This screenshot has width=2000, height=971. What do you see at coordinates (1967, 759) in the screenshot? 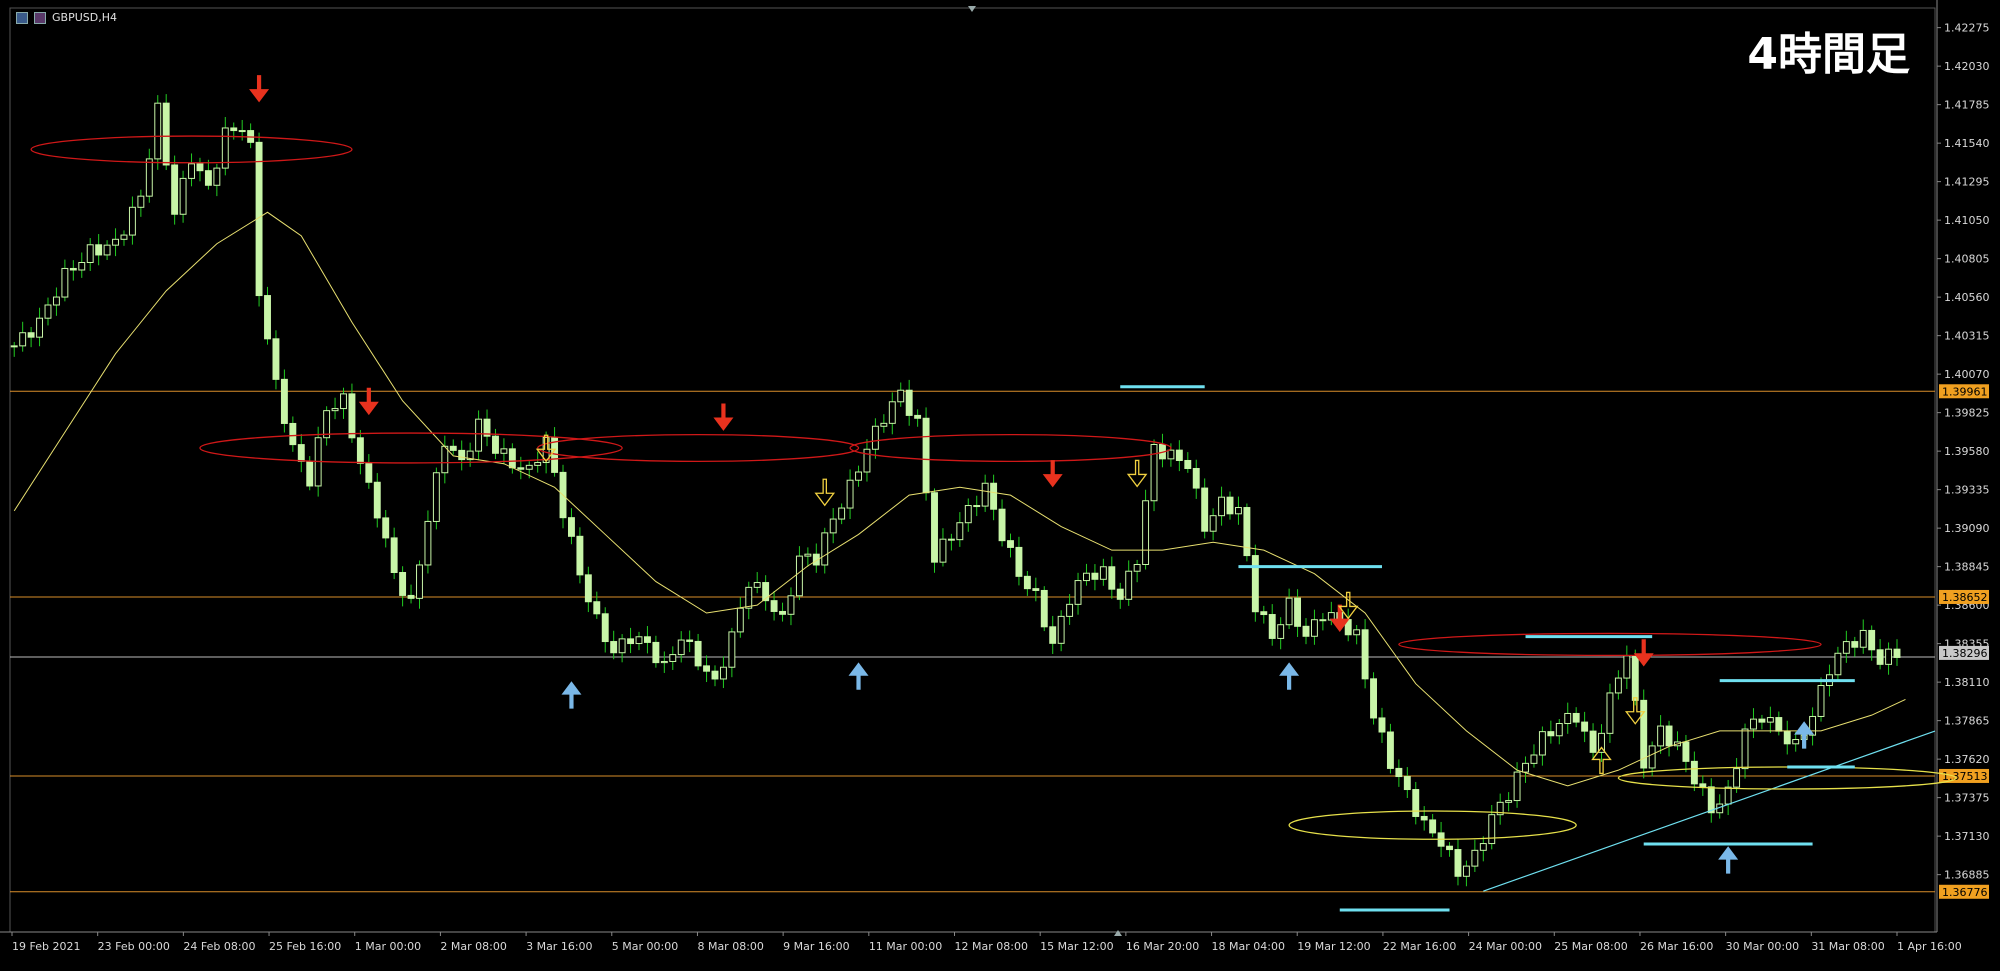
I see `y-tick-label: 1.37620` at bounding box center [1967, 759].